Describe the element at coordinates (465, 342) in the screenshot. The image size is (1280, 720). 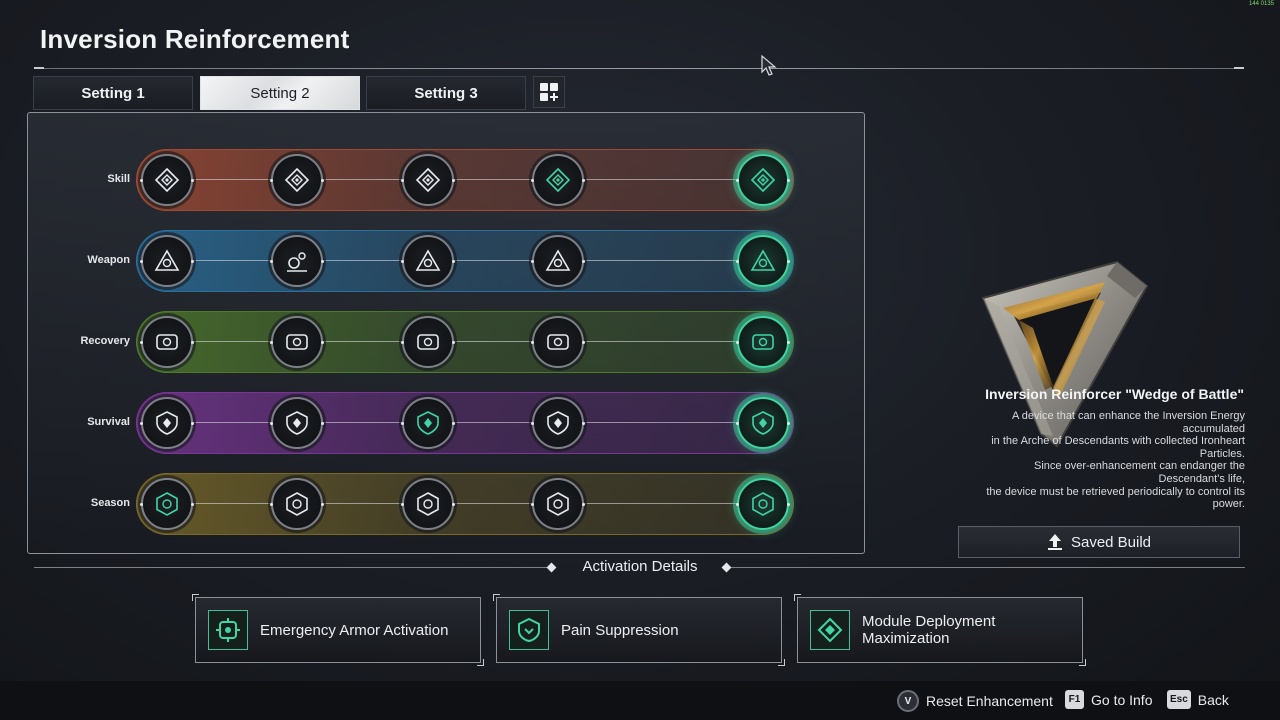
I see `track-recovery` at that location.